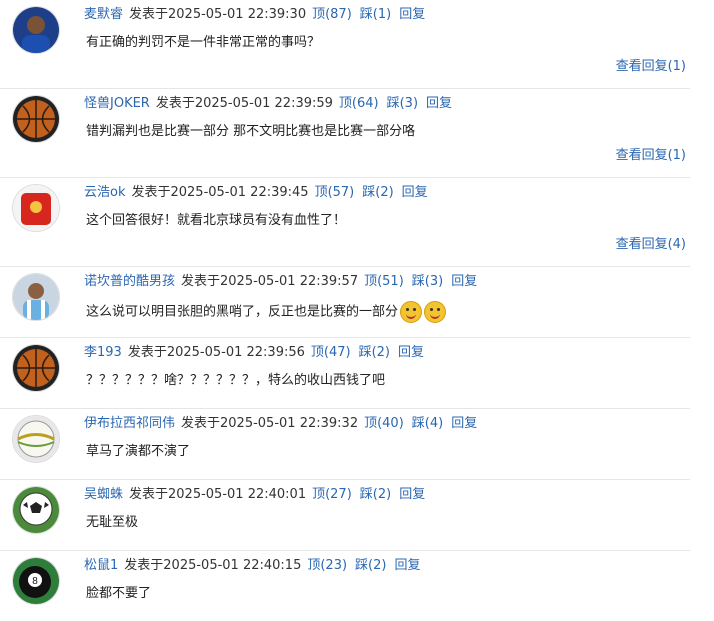 Image resolution: width=714 pixels, height=621 pixels. Describe the element at coordinates (270, 423) in the screenshot. I see `post-time: 发表于2025-05-01 22:39:32` at that location.